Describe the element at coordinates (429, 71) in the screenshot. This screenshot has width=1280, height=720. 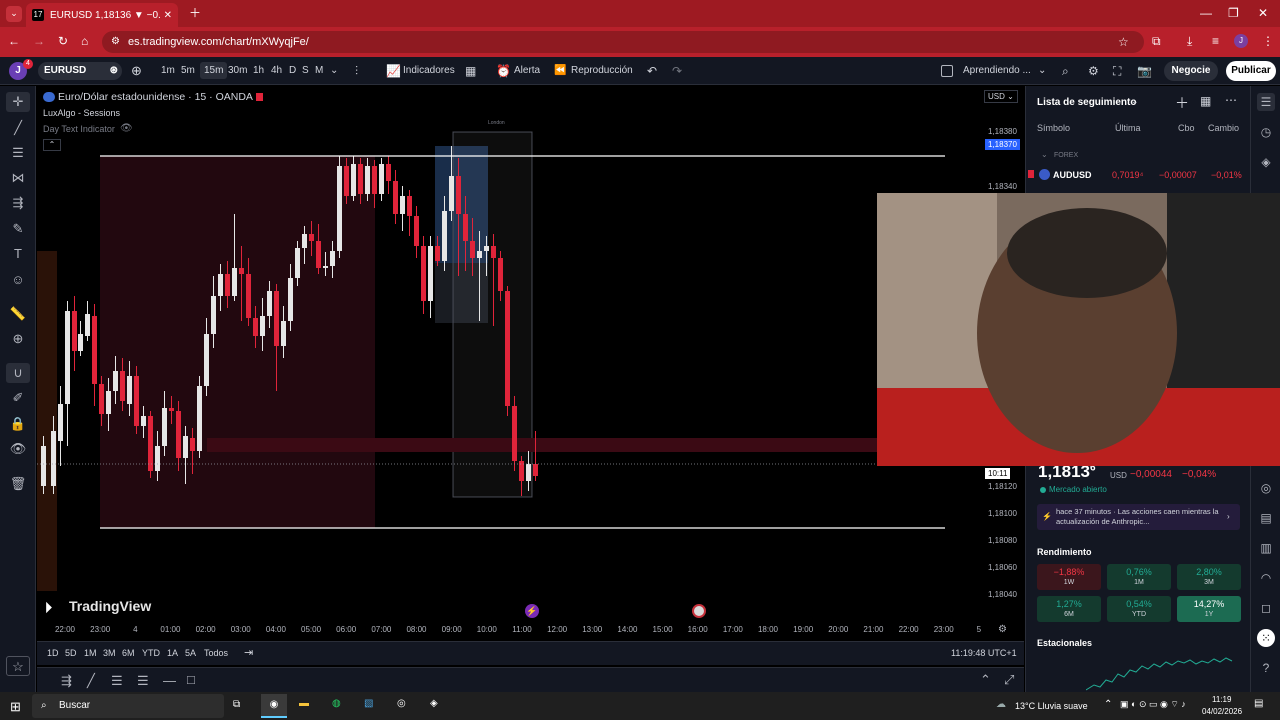
I see `indicators-button: Indicadores` at that location.